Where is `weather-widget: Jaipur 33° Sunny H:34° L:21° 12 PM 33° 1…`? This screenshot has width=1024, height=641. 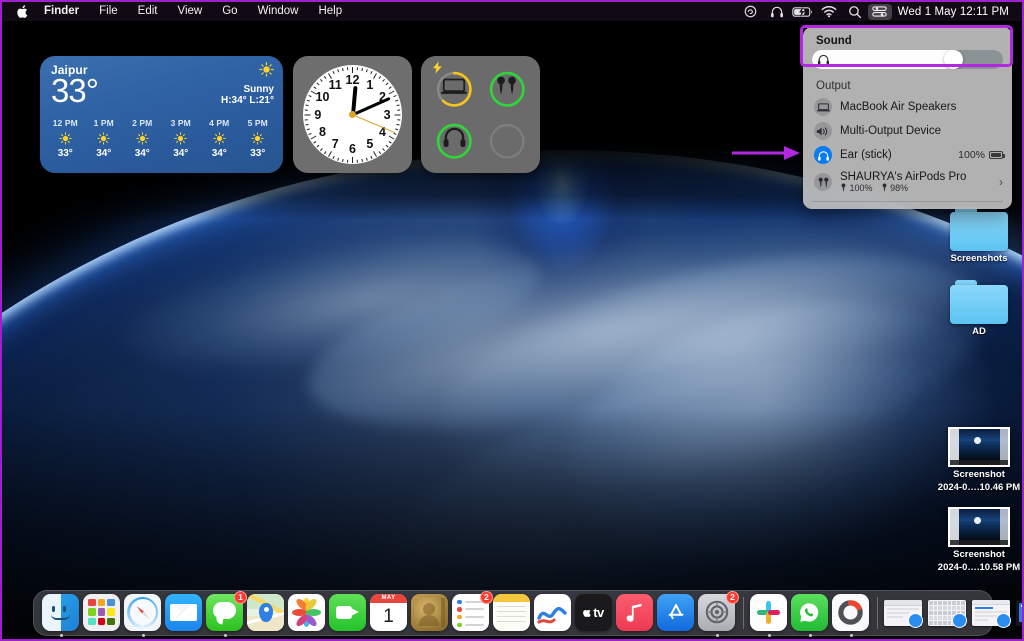
weather-widget: Jaipur 33° Sunny H:34° L:21° 12 PM 33° 1… is located at coordinates (161, 114).